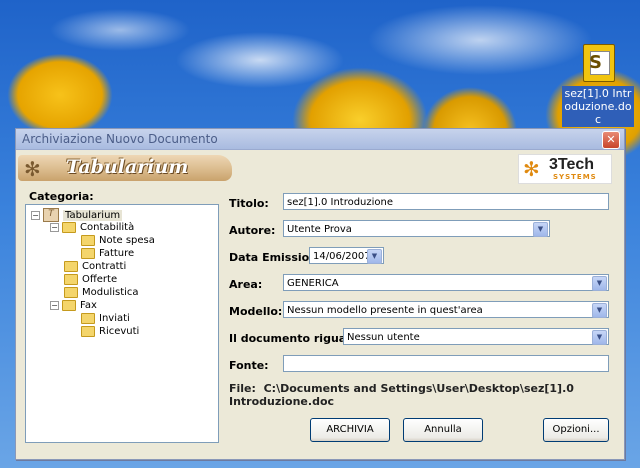 The image size is (640, 468). Describe the element at coordinates (110, 292) in the screenshot. I see `tree-item-label: Modulistica` at that location.